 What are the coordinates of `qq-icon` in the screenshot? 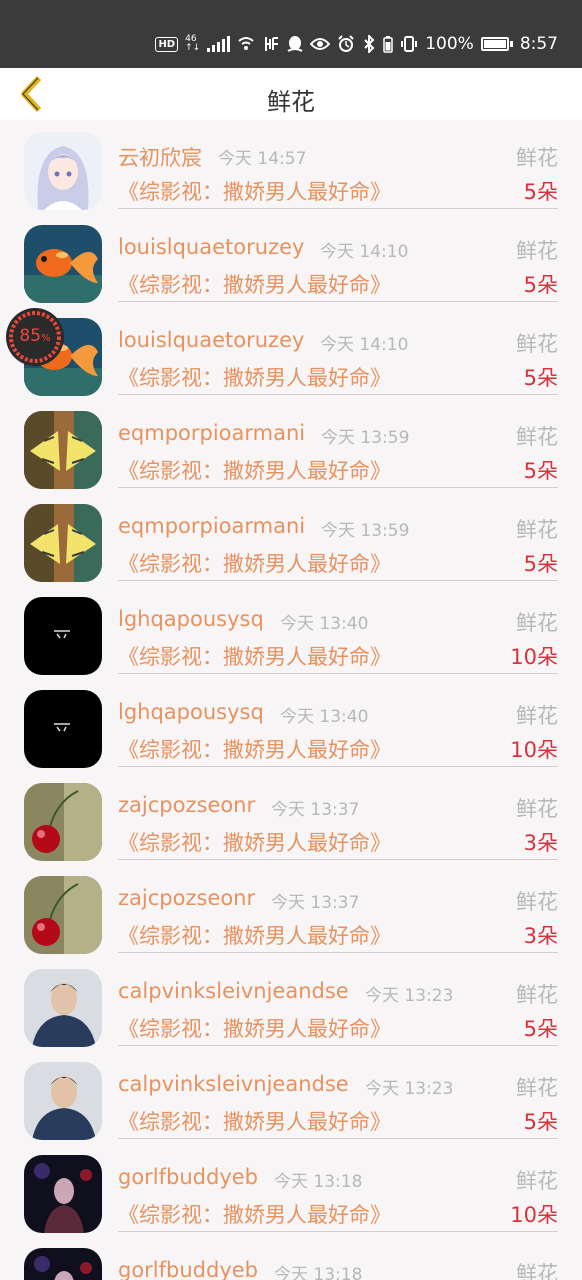 It's located at (295, 44).